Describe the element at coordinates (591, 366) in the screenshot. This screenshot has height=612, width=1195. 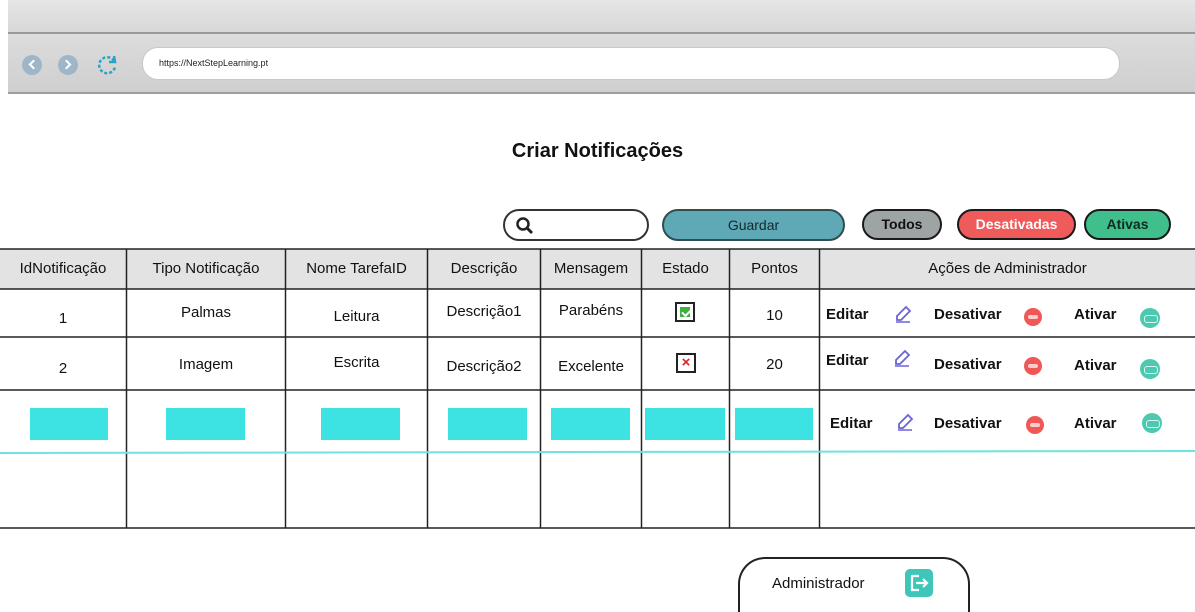
I see `row2-mensagem: Excelente` at that location.